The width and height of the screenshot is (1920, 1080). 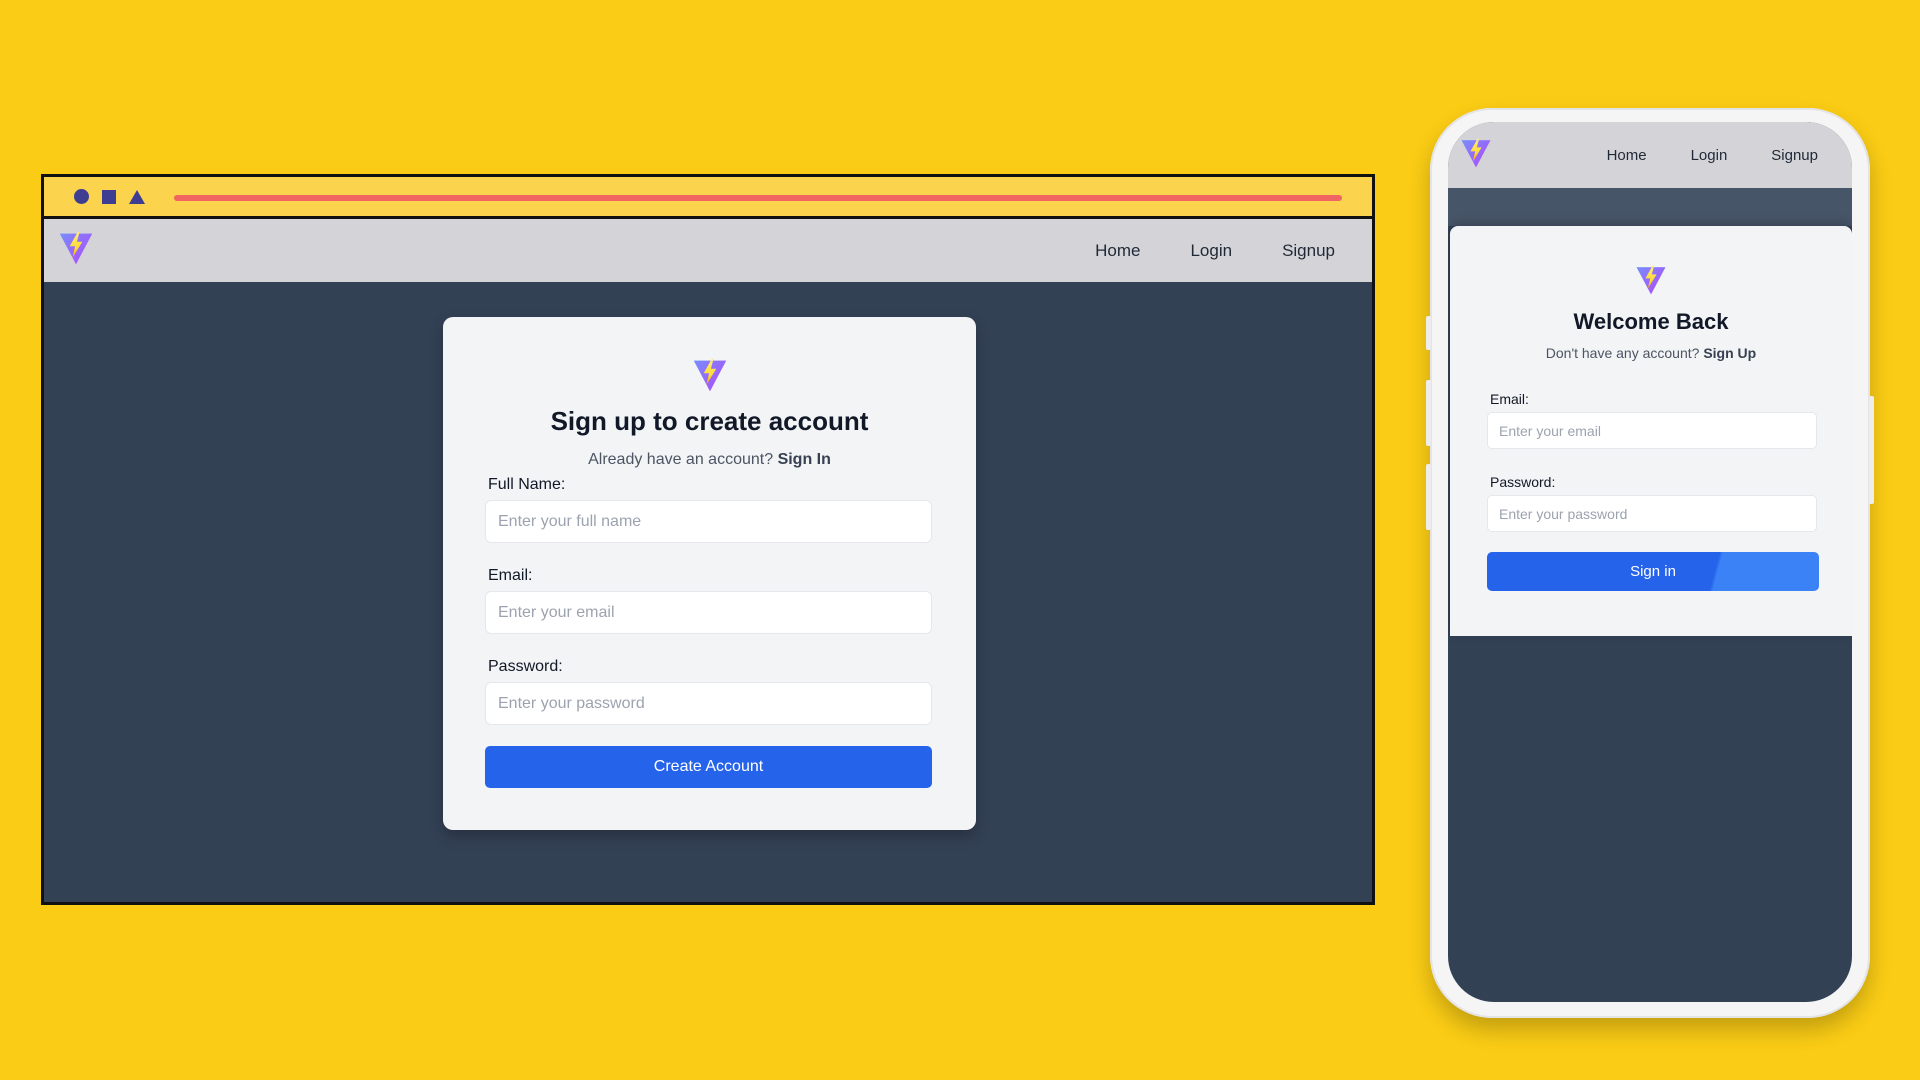 What do you see at coordinates (708, 703) in the screenshot?
I see `password-input` at bounding box center [708, 703].